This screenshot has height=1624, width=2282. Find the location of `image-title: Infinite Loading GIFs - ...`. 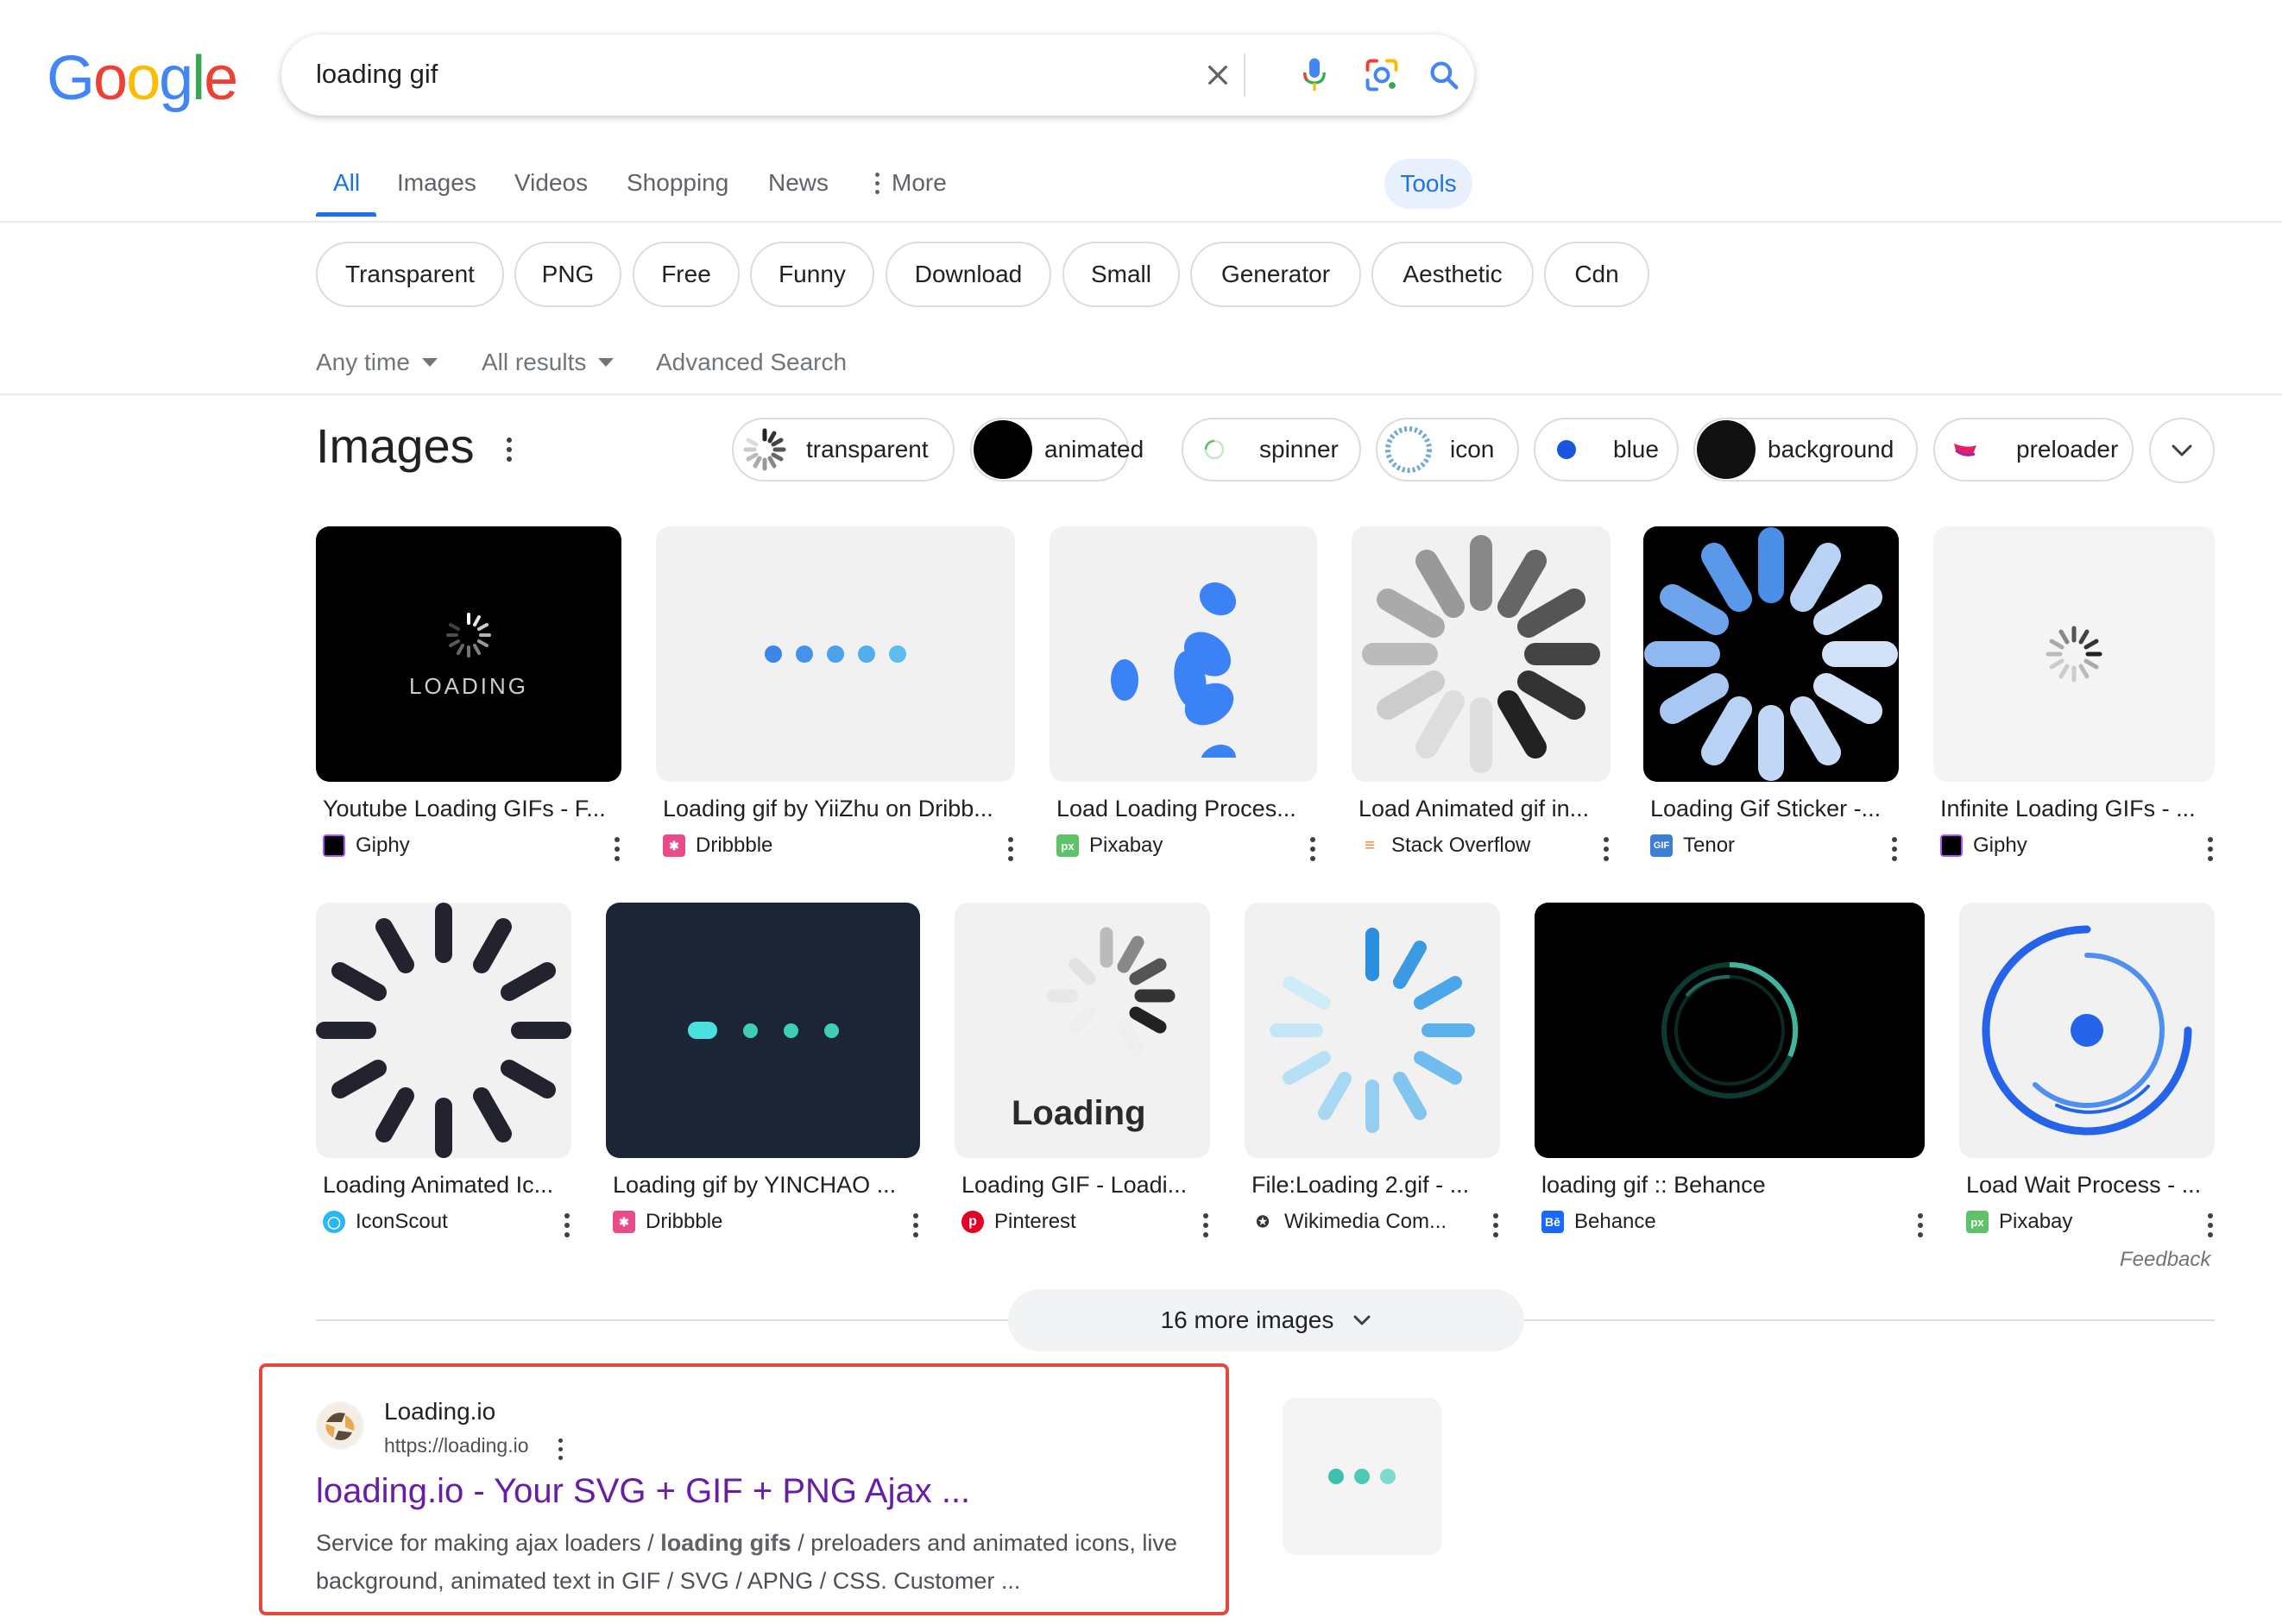

image-title: Infinite Loading GIFs - ... is located at coordinates (2068, 809).